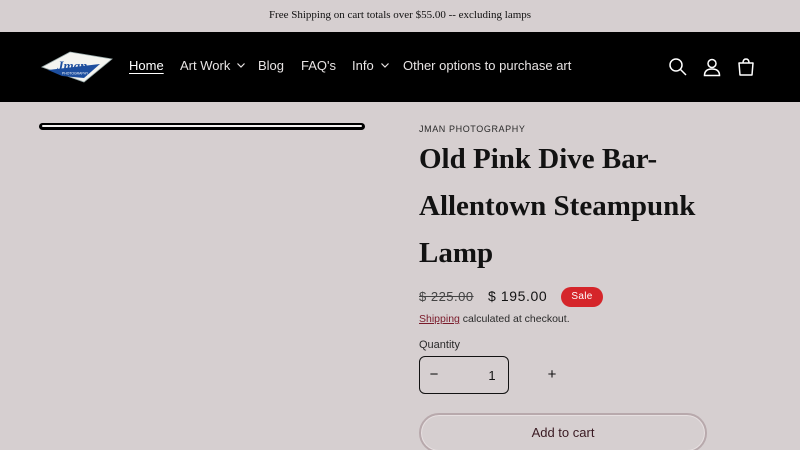 Image resolution: width=800 pixels, height=450 pixels. I want to click on quantity-increase-button: +, so click(552, 375).